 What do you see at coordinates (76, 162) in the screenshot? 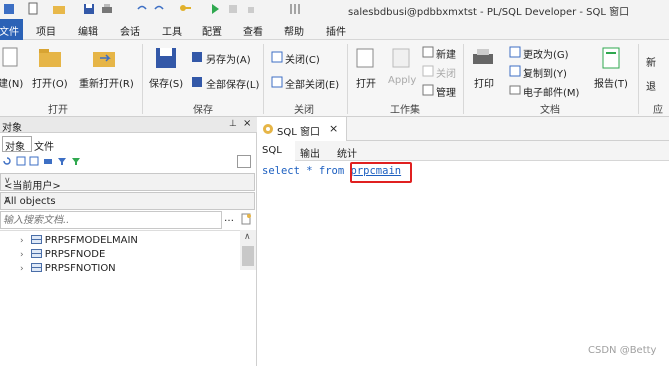
I see `filter-edit-icon` at bounding box center [76, 162].